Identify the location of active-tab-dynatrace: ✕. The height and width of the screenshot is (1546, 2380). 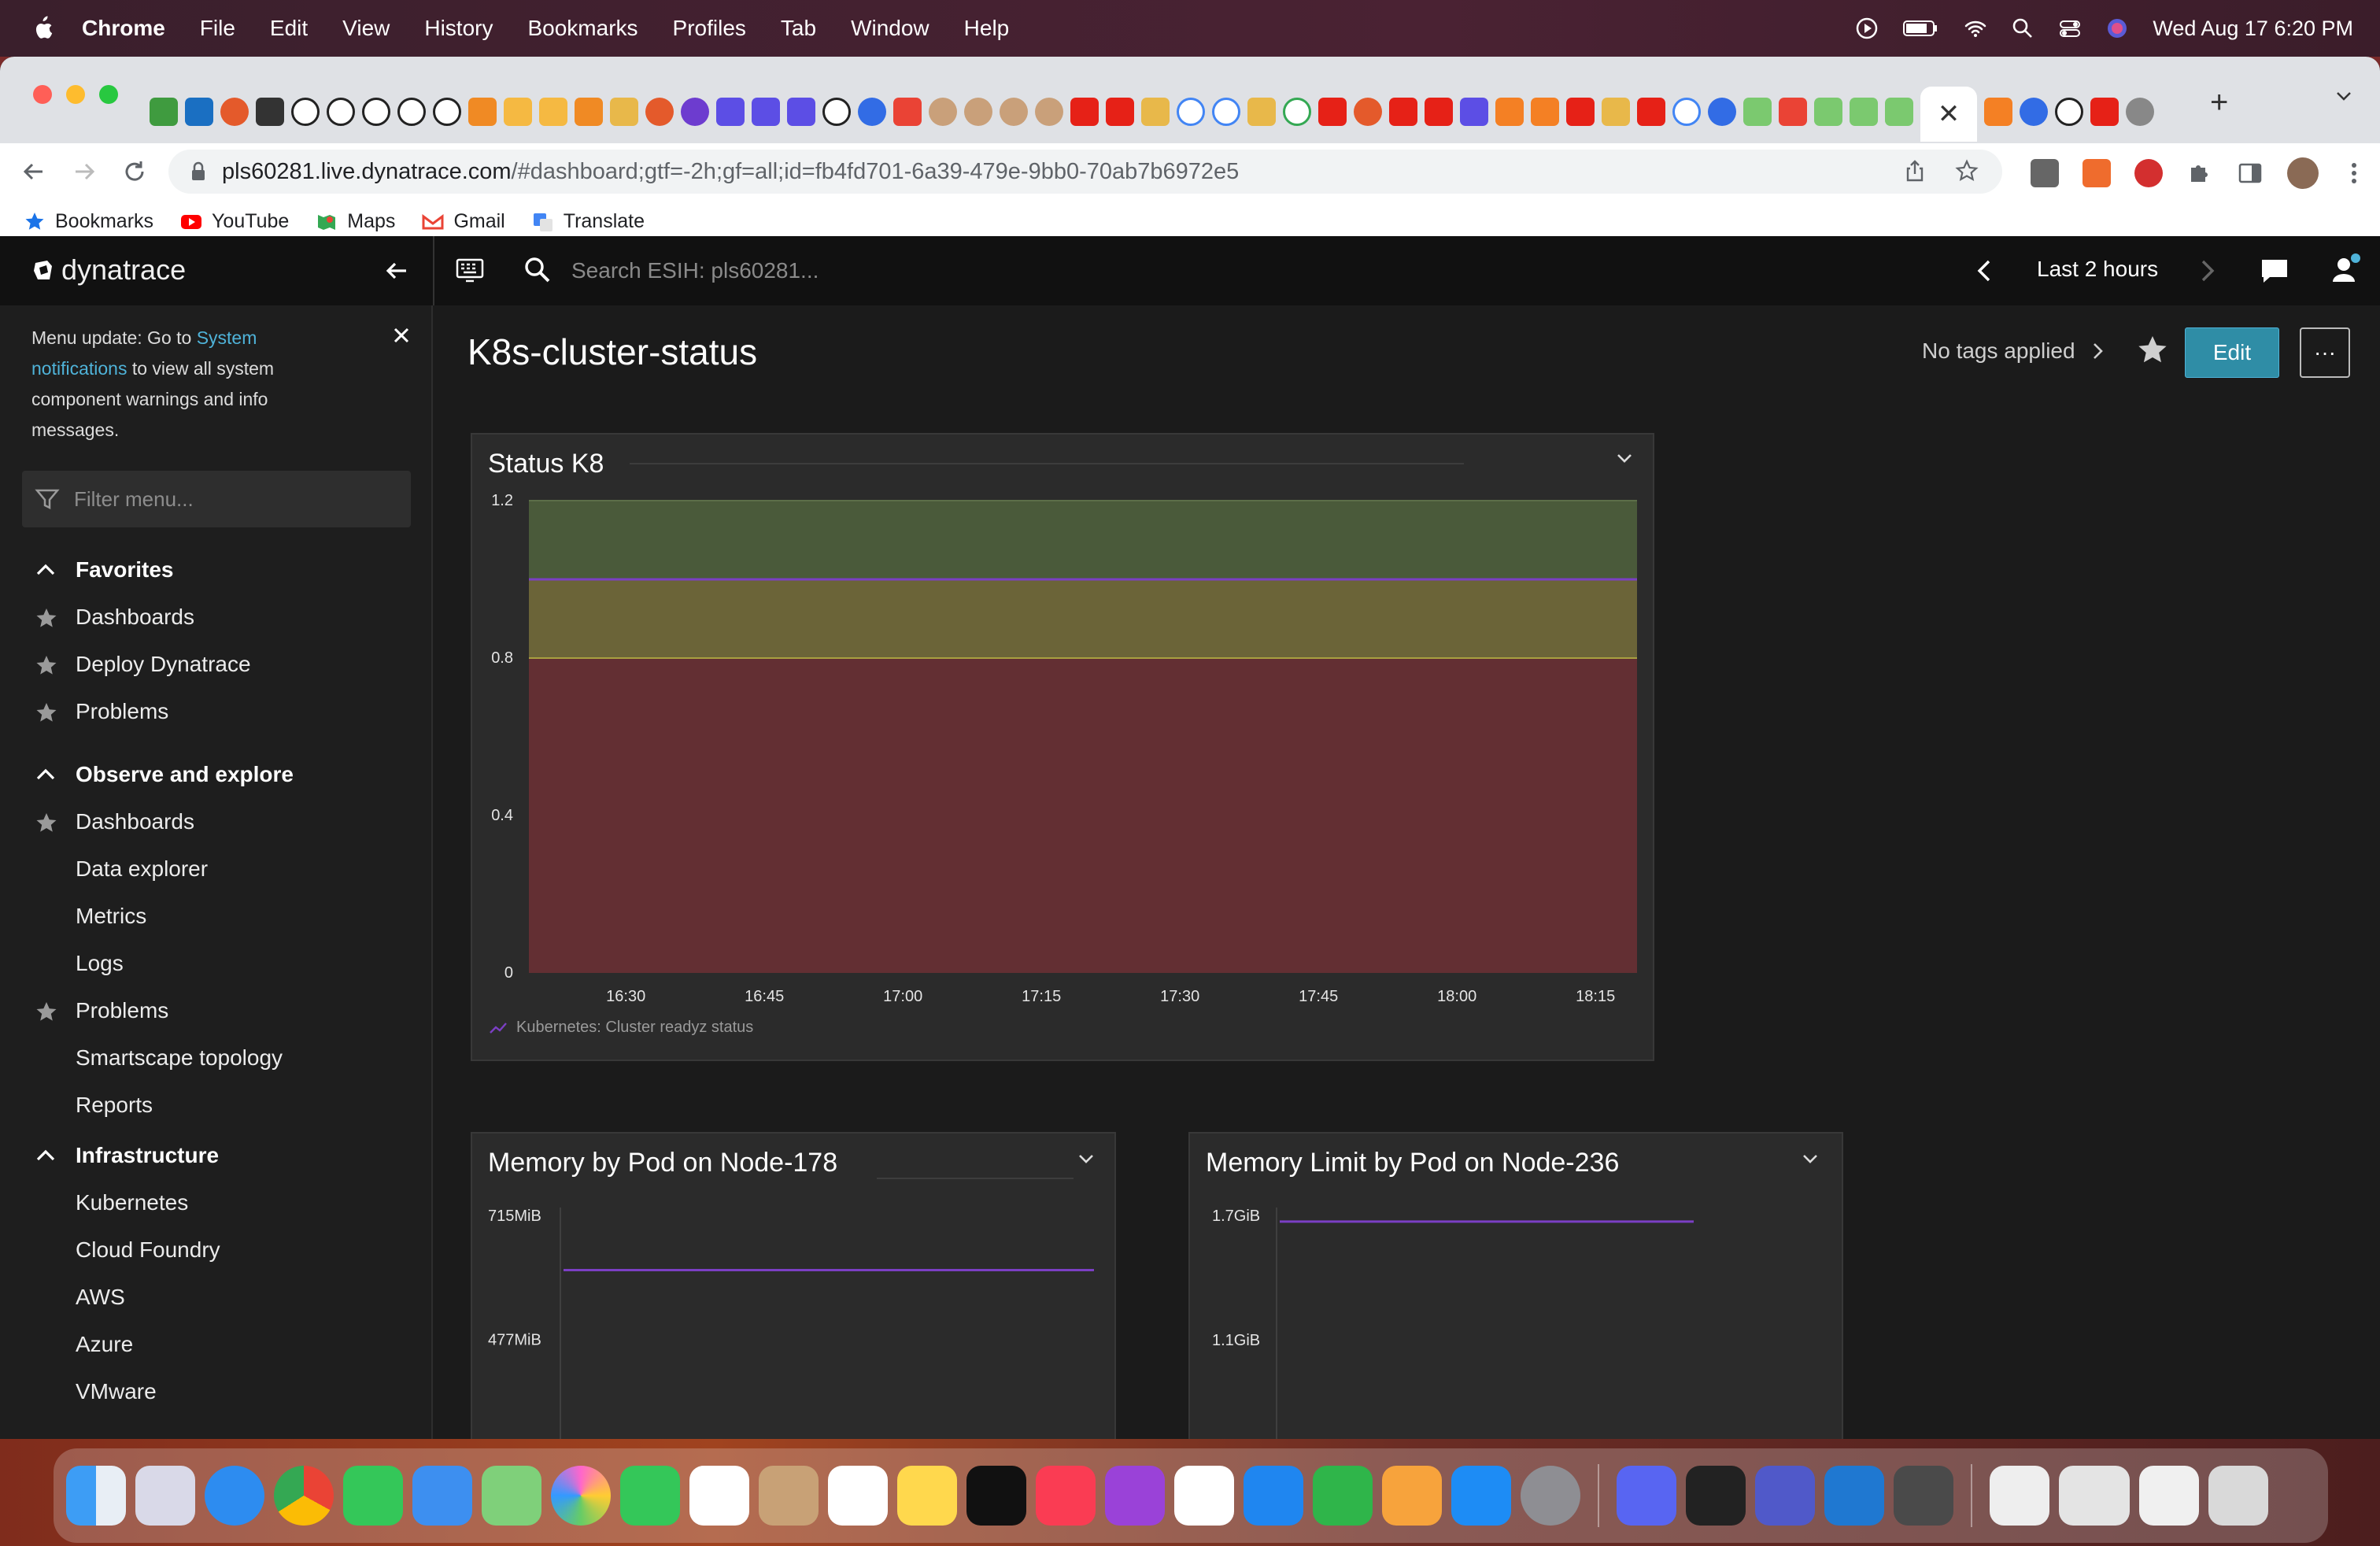
(1948, 114).